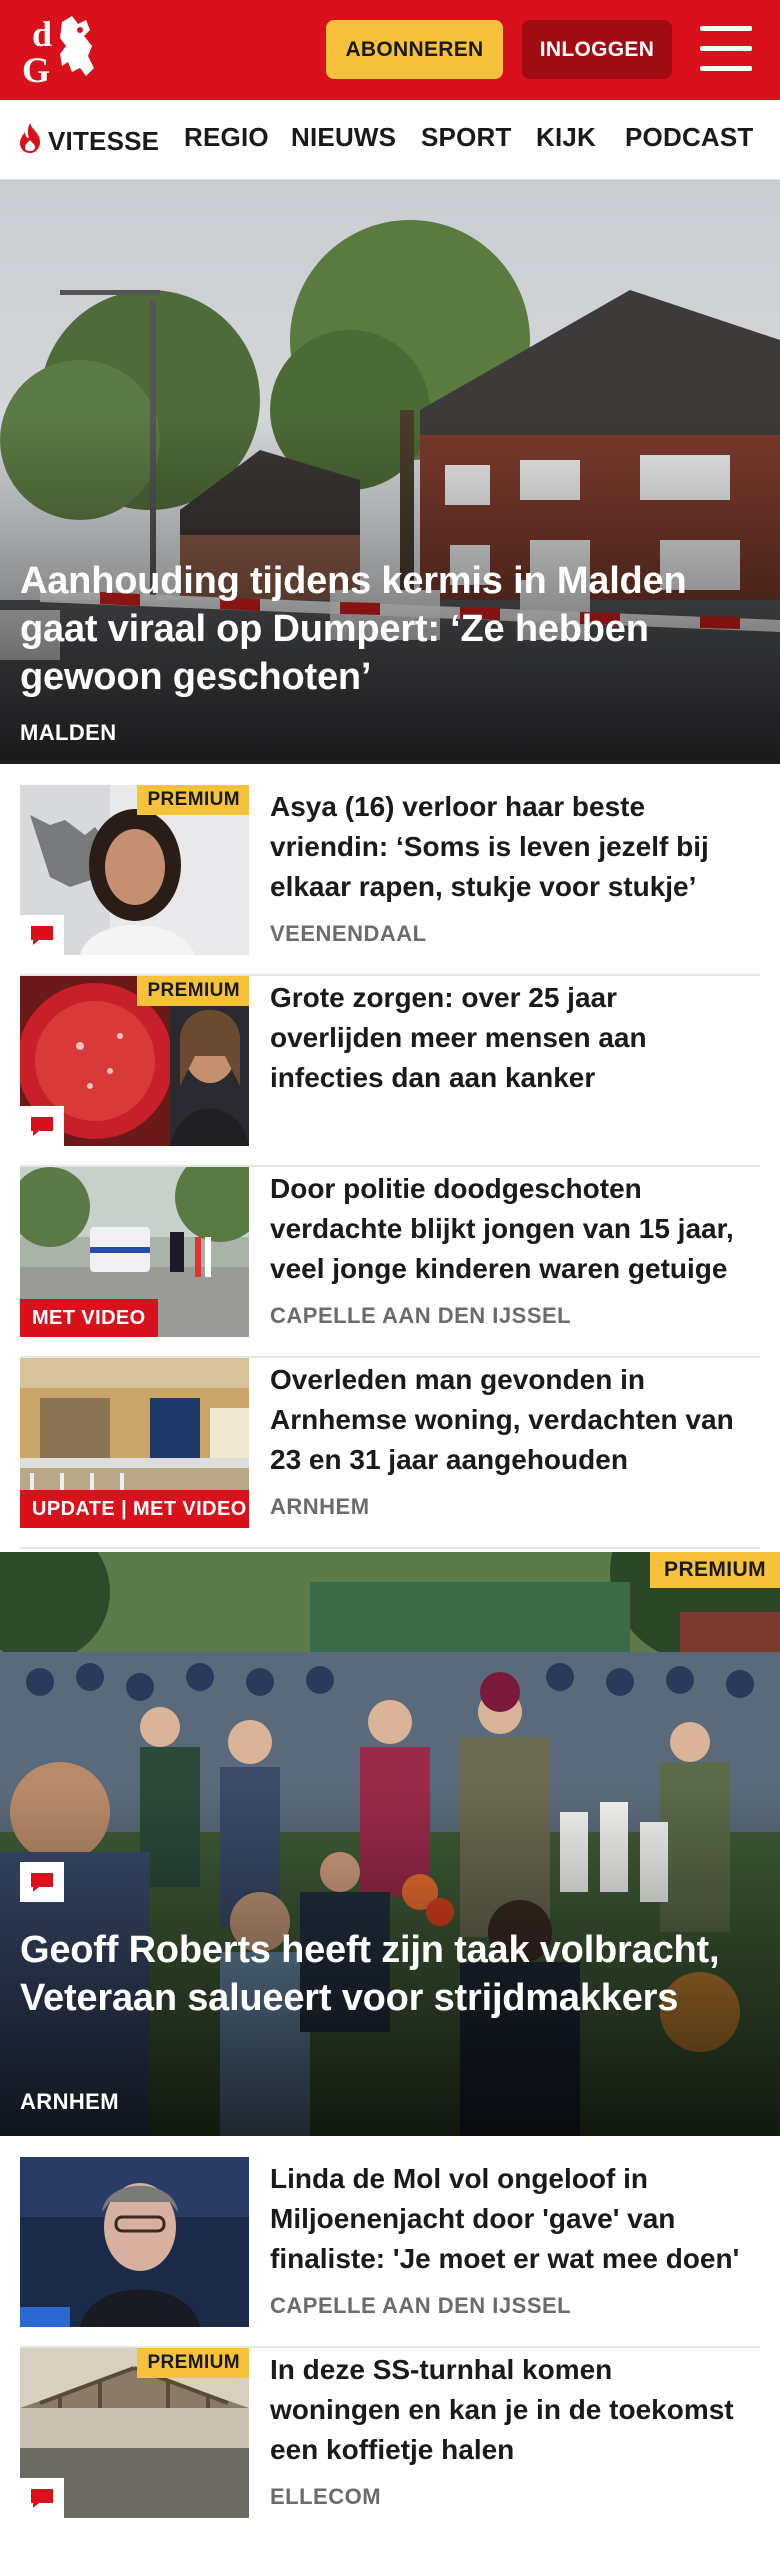  Describe the element at coordinates (348, 933) in the screenshot. I see `article-location: VEENENDAAL` at that location.